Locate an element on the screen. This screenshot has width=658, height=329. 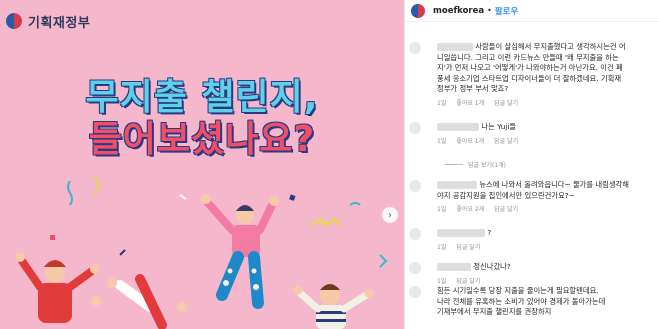
brand-name: 기획재정부 is located at coordinates (59, 23).